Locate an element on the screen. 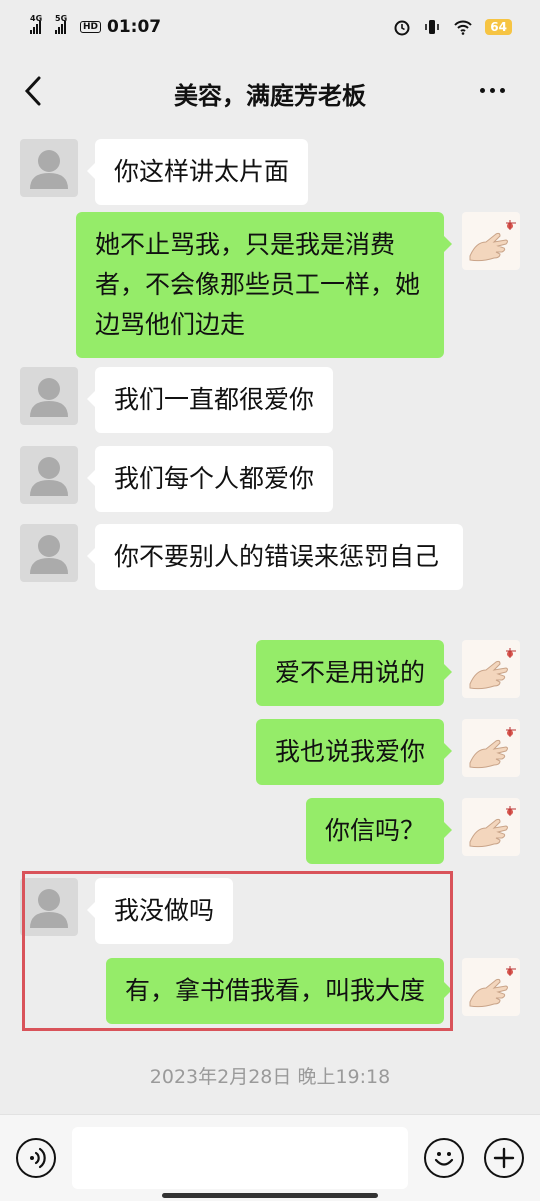  signal-4g-icon: 4G is located at coordinates (36, 24).